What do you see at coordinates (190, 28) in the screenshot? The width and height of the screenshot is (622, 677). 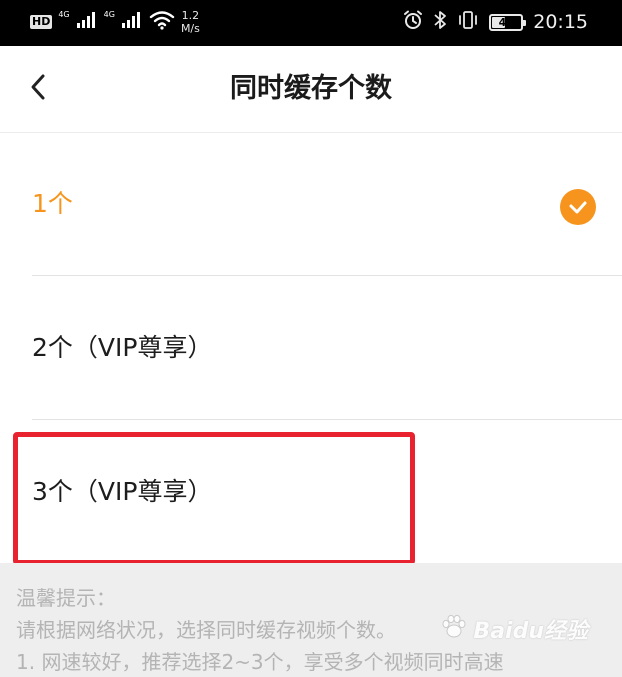 I see `network-speed-unit: M/s` at bounding box center [190, 28].